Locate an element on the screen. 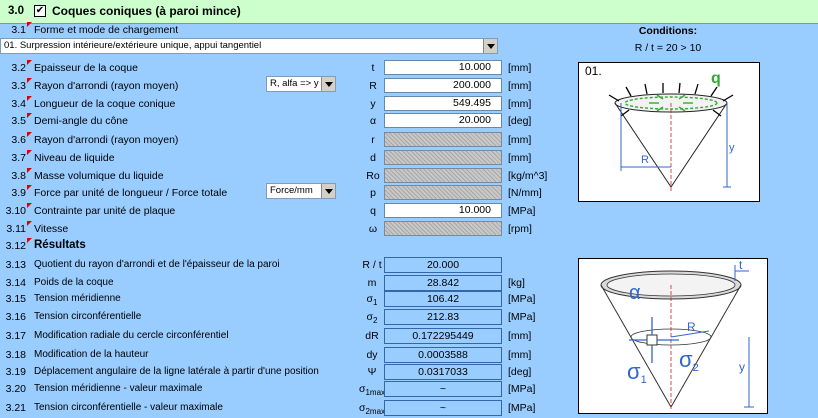  result-label: Modification de la hauteur is located at coordinates (91, 354).